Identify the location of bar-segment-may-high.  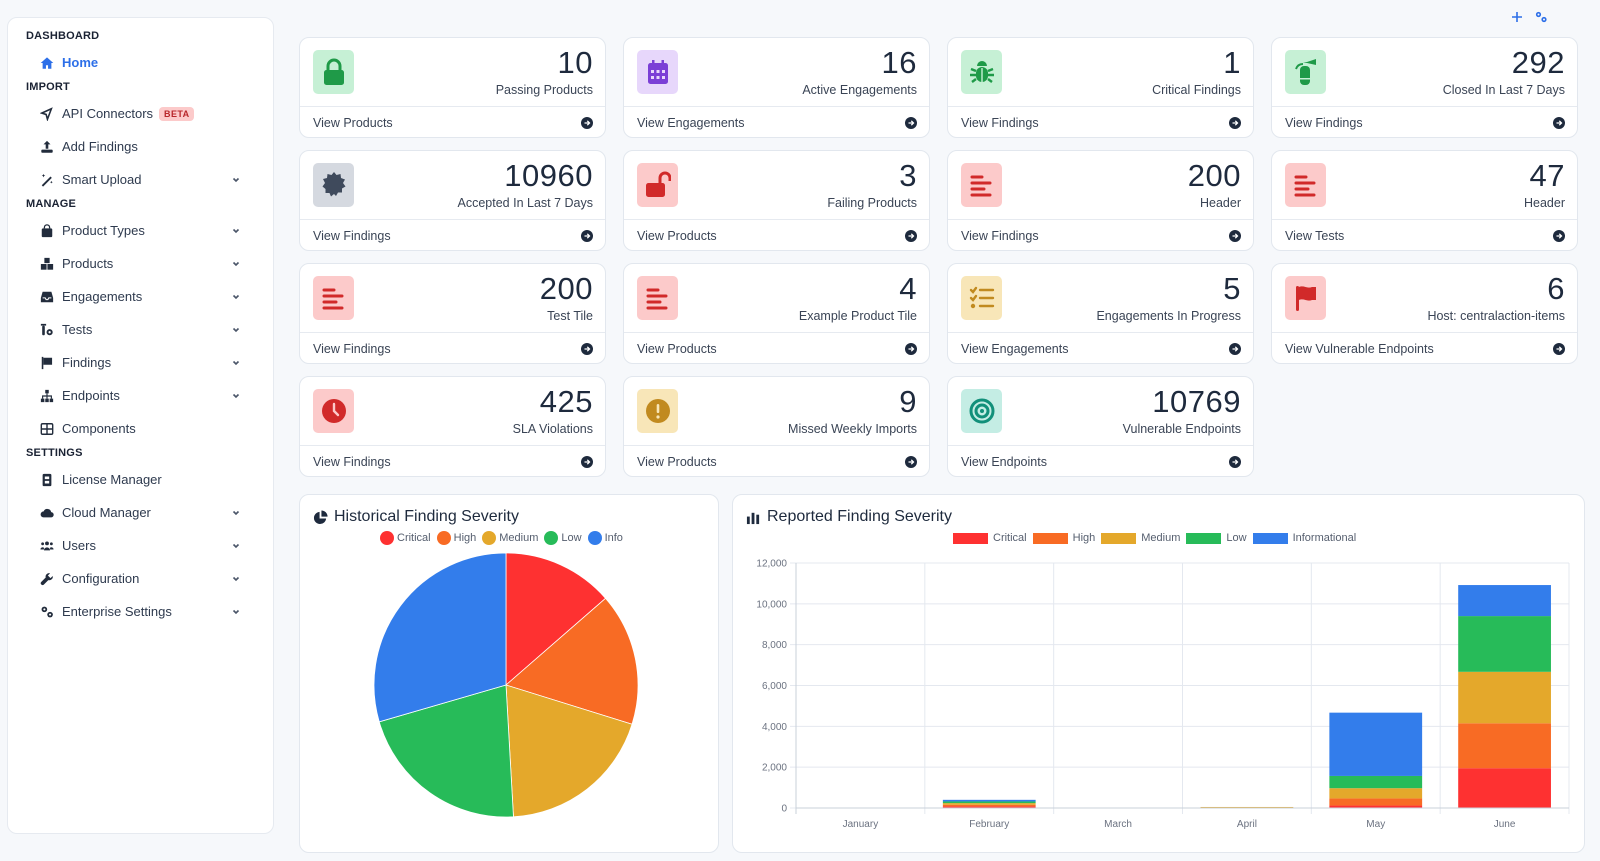
(1376, 802).